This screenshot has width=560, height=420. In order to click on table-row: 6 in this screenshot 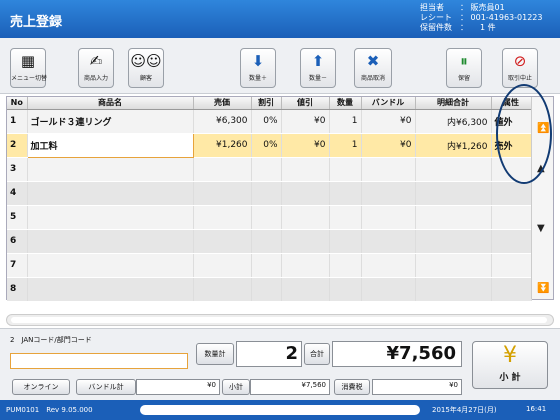, I will do `click(269, 241)`.